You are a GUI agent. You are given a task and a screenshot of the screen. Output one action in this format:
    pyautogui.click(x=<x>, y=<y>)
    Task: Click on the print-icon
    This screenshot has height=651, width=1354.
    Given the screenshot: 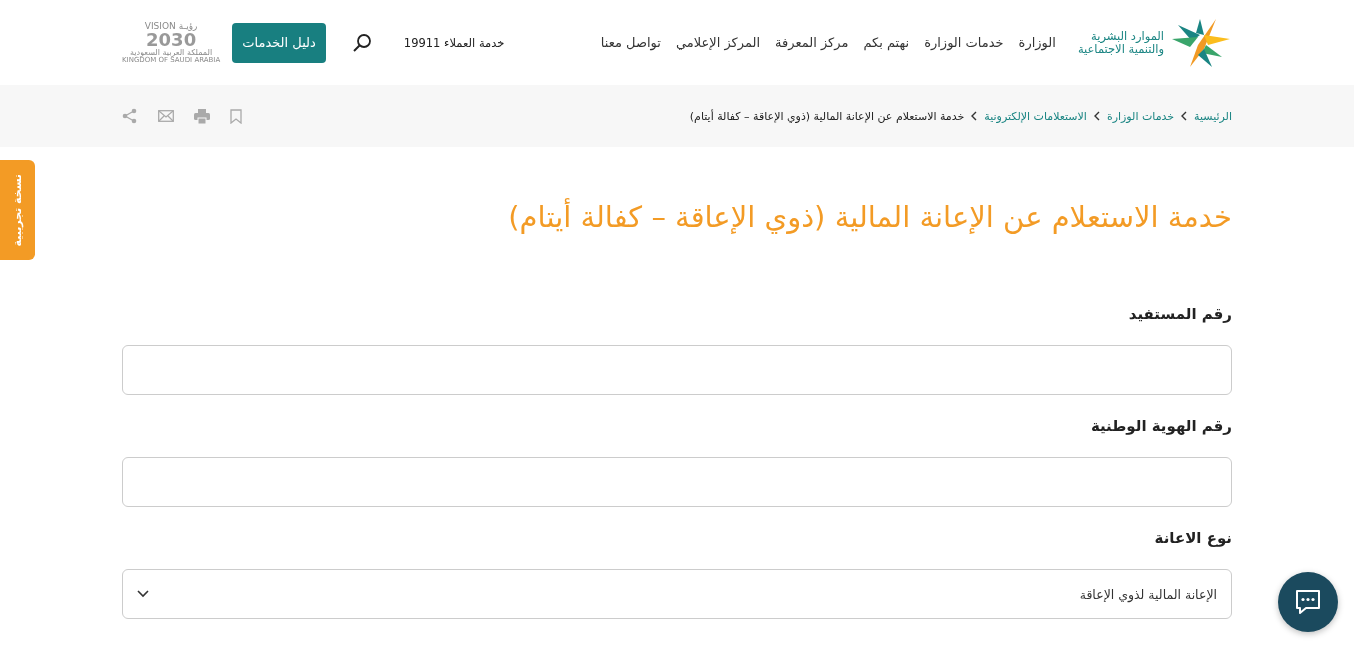 What is the action you would take?
    pyautogui.click(x=202, y=116)
    